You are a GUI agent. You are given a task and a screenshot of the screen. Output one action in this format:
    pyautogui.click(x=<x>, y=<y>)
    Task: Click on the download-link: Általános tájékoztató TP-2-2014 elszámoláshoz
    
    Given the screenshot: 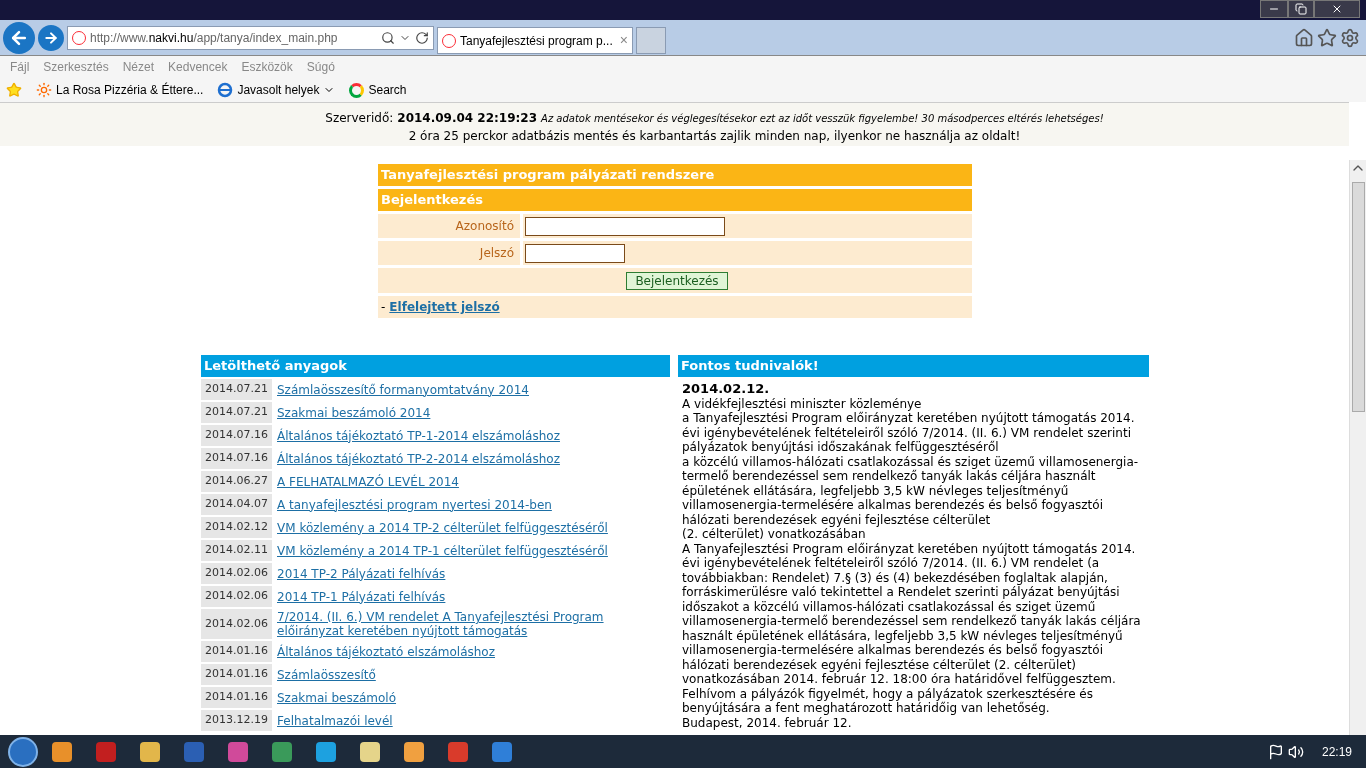 What is the action you would take?
    pyautogui.click(x=418, y=458)
    